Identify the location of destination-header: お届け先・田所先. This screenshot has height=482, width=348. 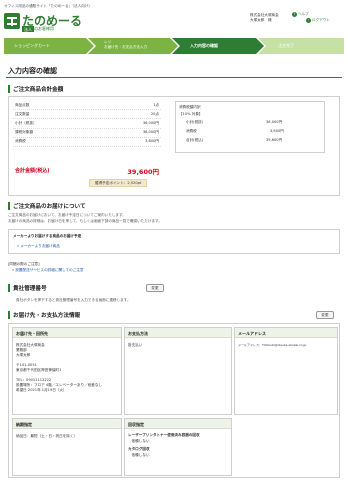
(67, 333).